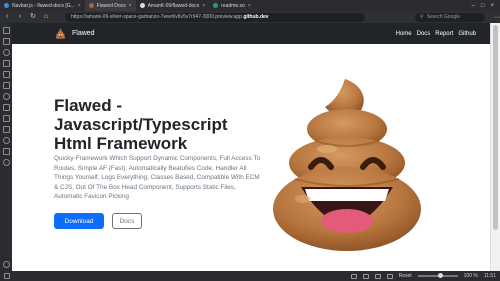  Describe the element at coordinates (467, 34) in the screenshot. I see `nav-link-github: Github` at that location.